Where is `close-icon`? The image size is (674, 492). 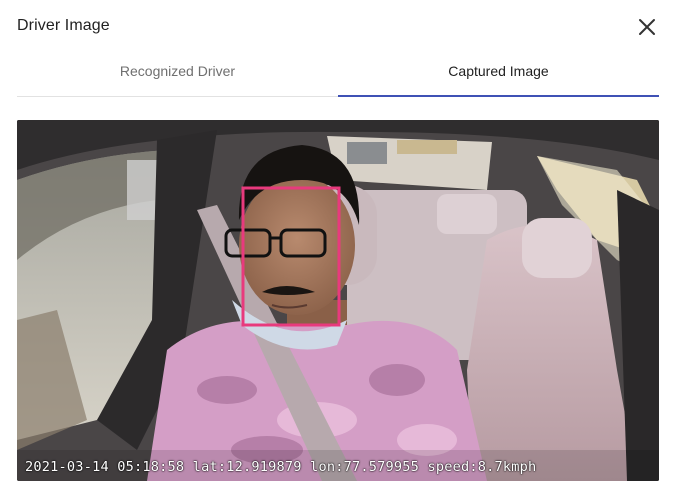 close-icon is located at coordinates (647, 27).